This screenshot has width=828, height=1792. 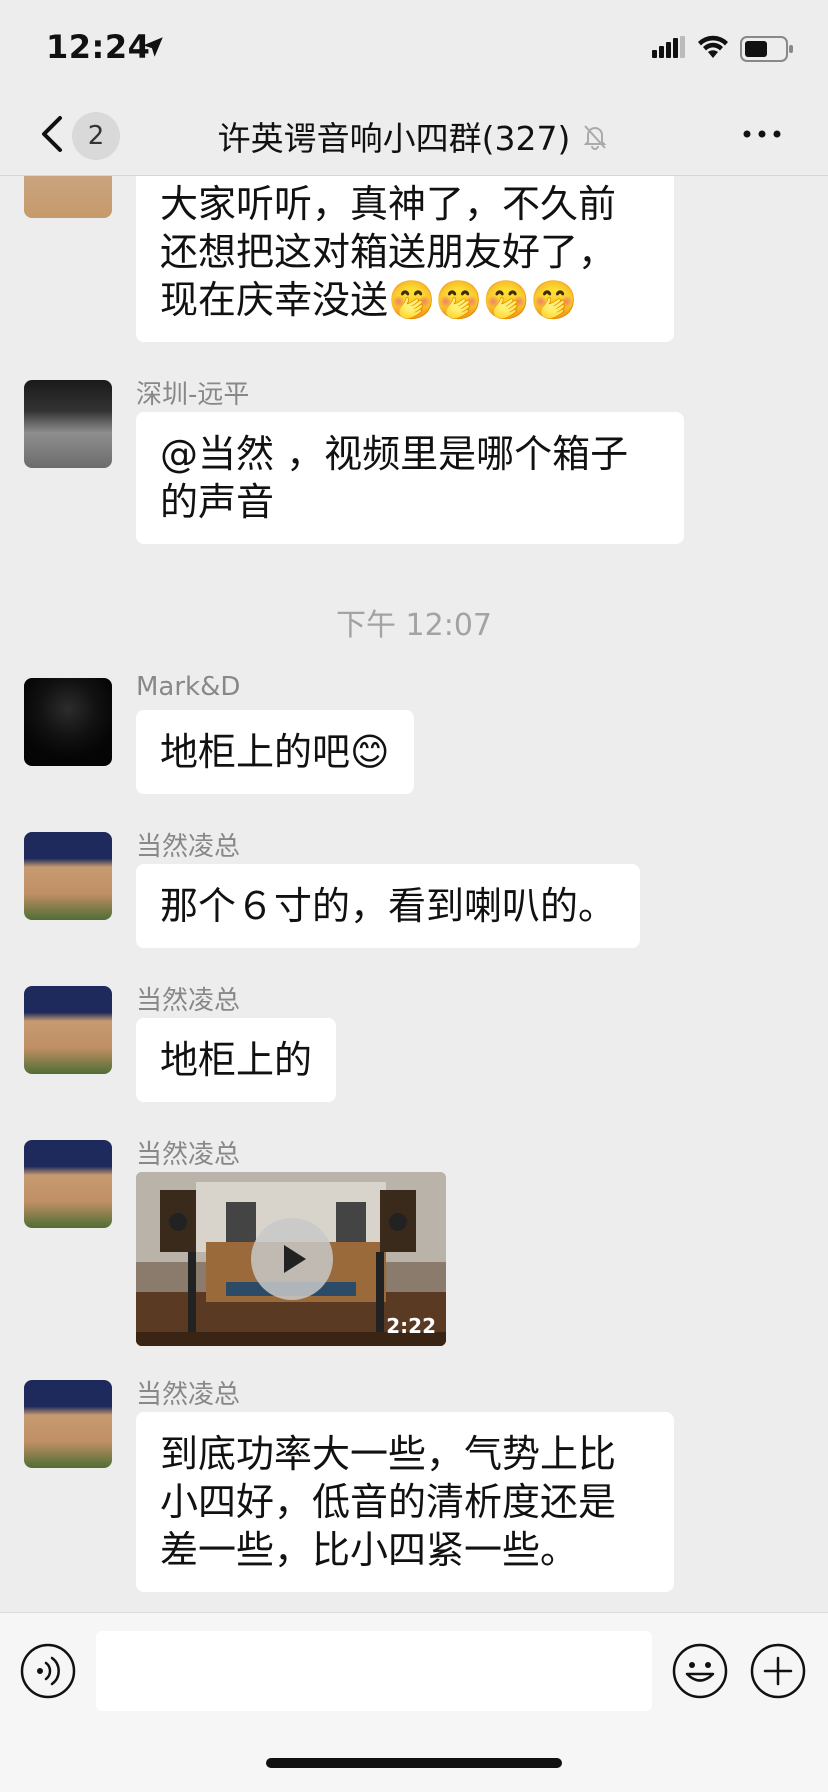 I want to click on message-bubble: 地柜上的吧😊, so click(x=275, y=752).